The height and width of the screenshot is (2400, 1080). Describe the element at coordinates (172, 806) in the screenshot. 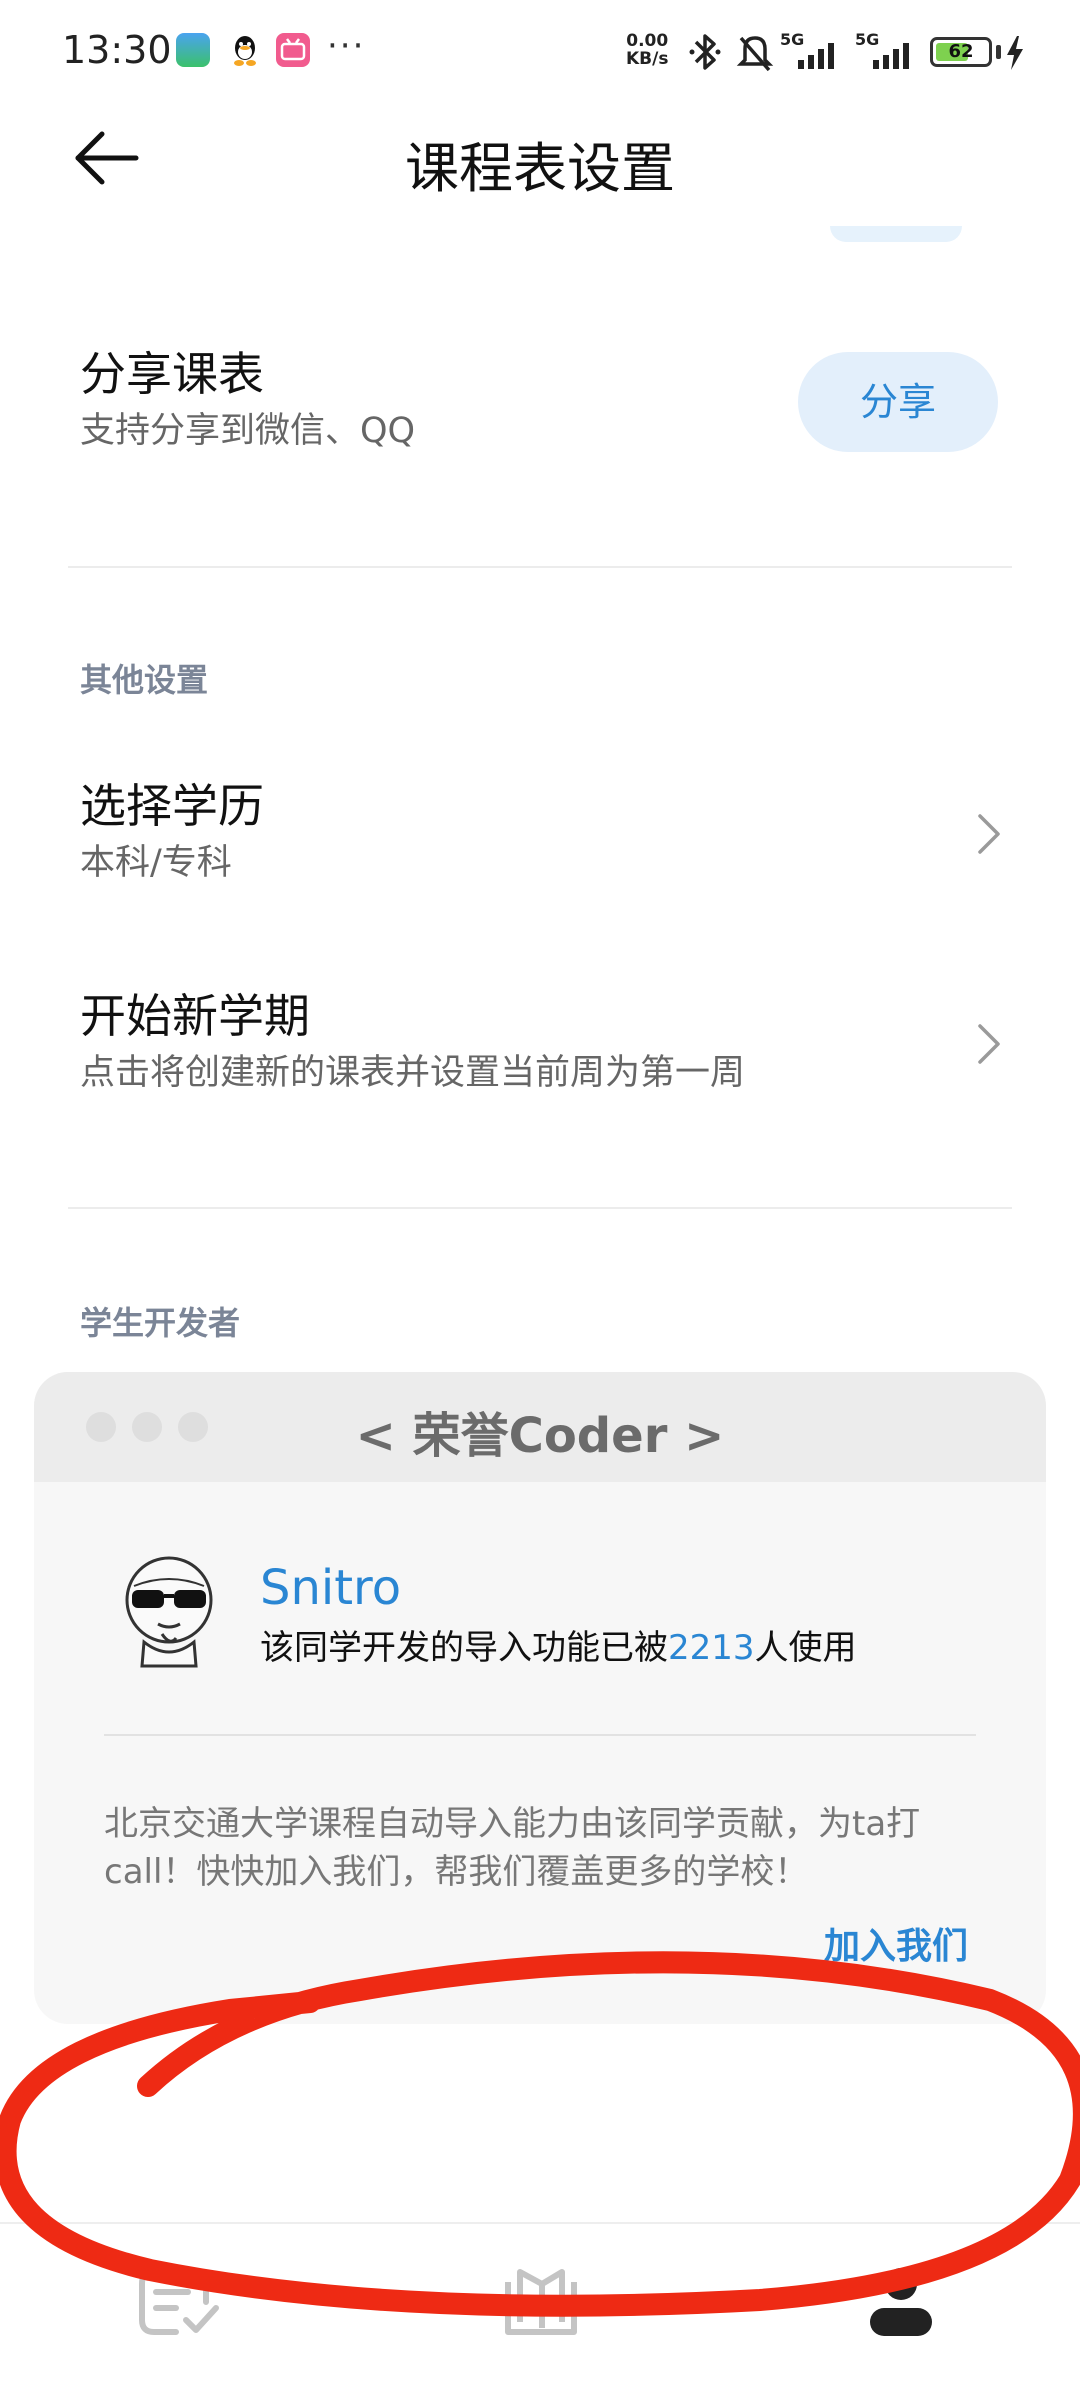

I see `select-education-title: 选择学历` at that location.